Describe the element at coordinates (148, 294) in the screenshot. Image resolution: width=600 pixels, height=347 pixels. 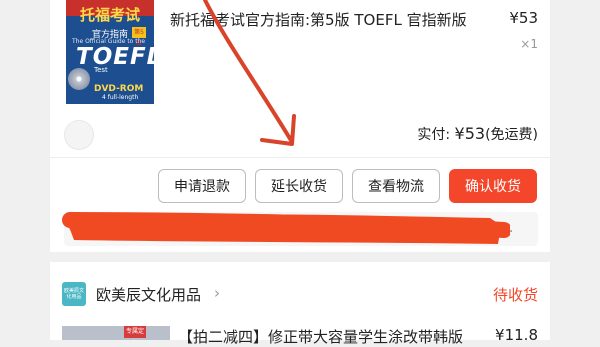
I see `shop-name: 欧美辰文化用品` at that location.